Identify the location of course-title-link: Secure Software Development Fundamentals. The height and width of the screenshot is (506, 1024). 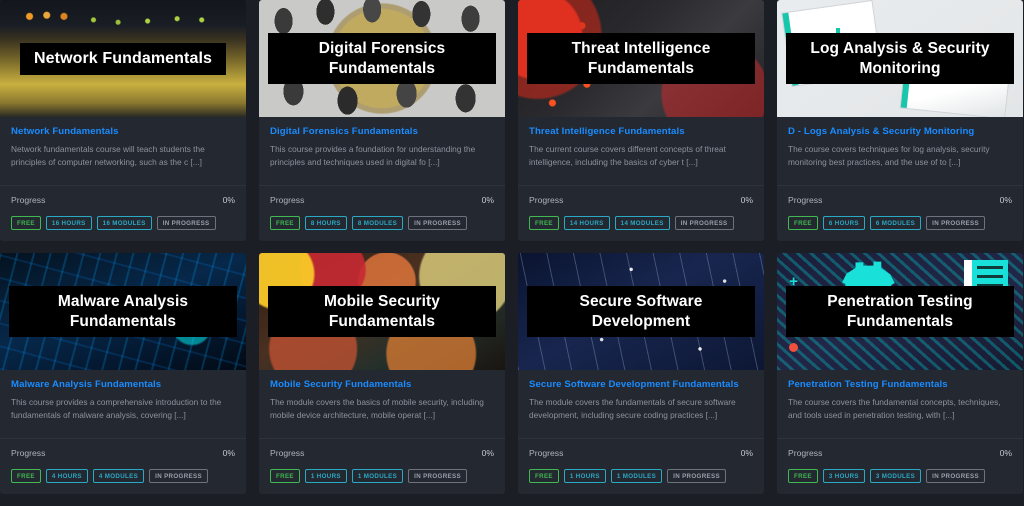
(641, 384).